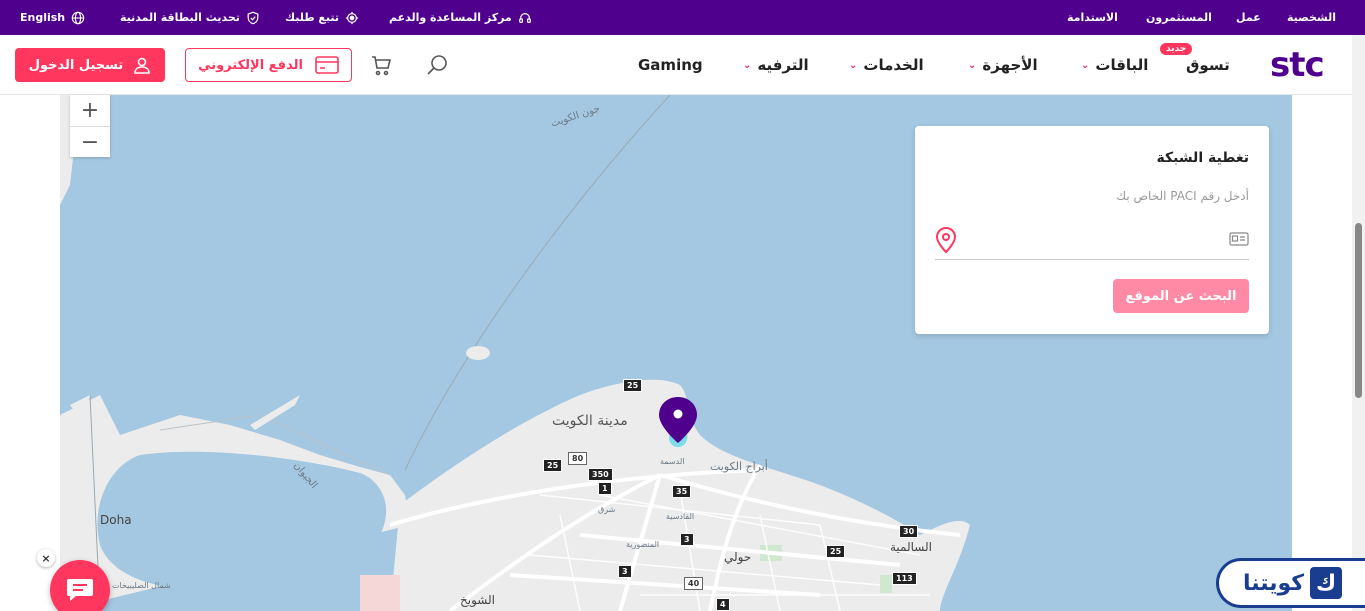  Describe the element at coordinates (723, 604) in the screenshot. I see `highway-shield: 4` at that location.